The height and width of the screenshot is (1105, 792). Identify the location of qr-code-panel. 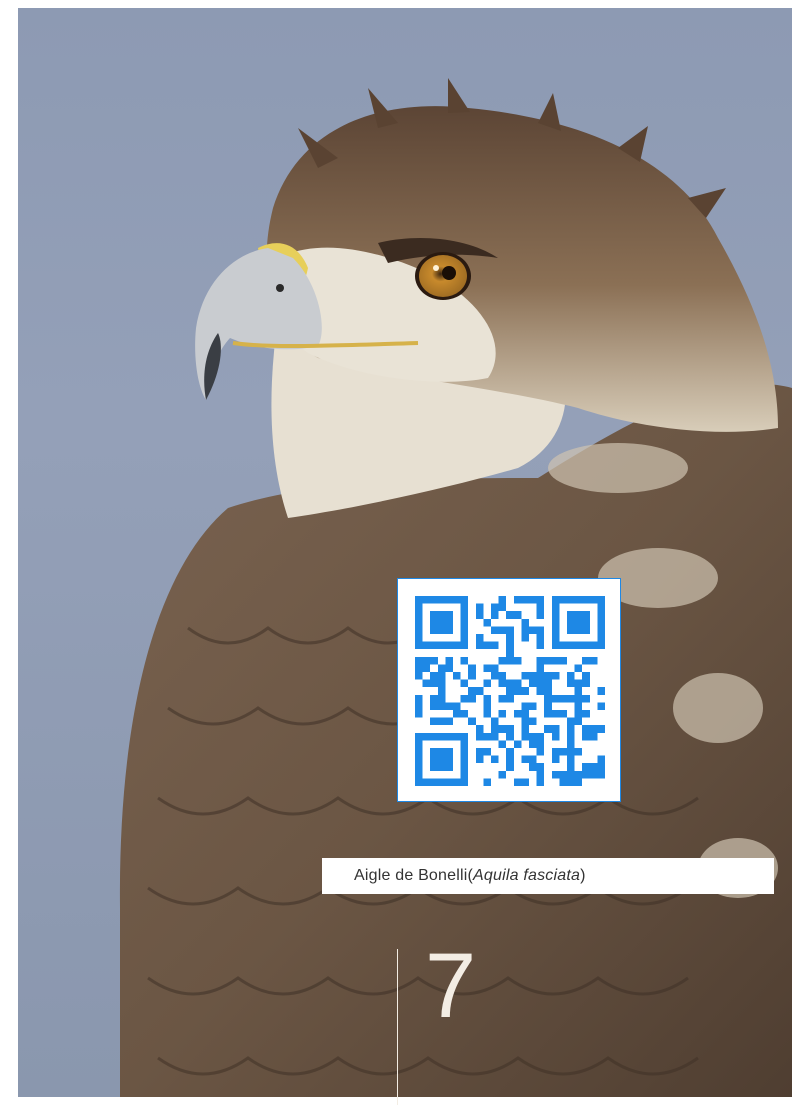
(509, 690).